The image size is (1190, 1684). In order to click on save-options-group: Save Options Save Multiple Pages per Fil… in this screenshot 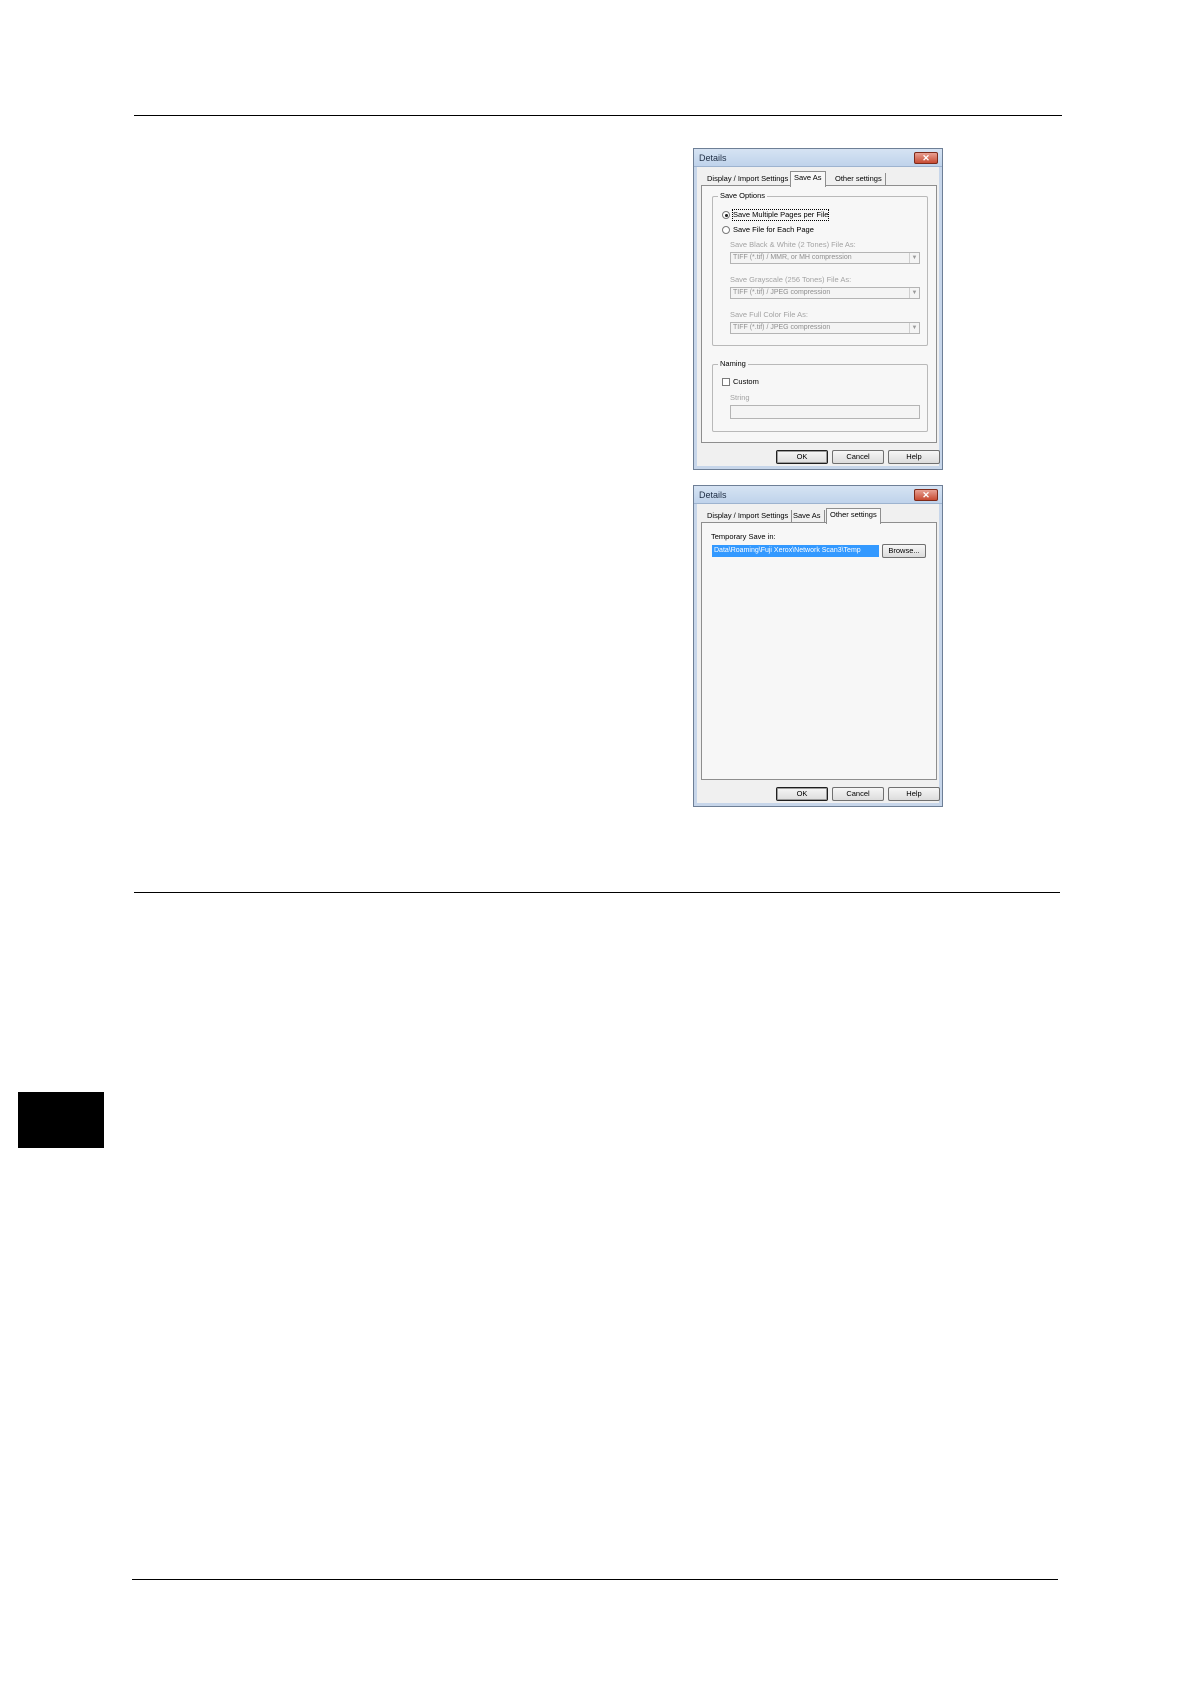, I will do `click(820, 268)`.